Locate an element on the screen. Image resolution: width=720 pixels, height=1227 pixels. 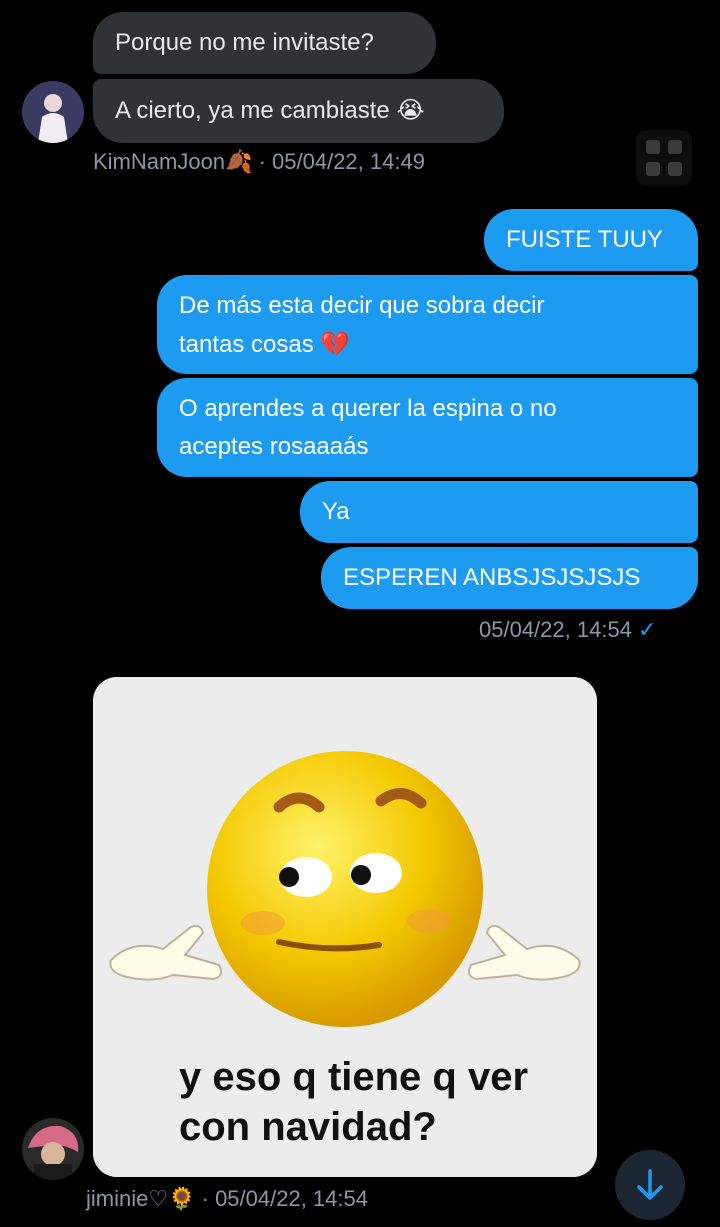
message-text-line: tantas cosas 💔 is located at coordinates (265, 344).